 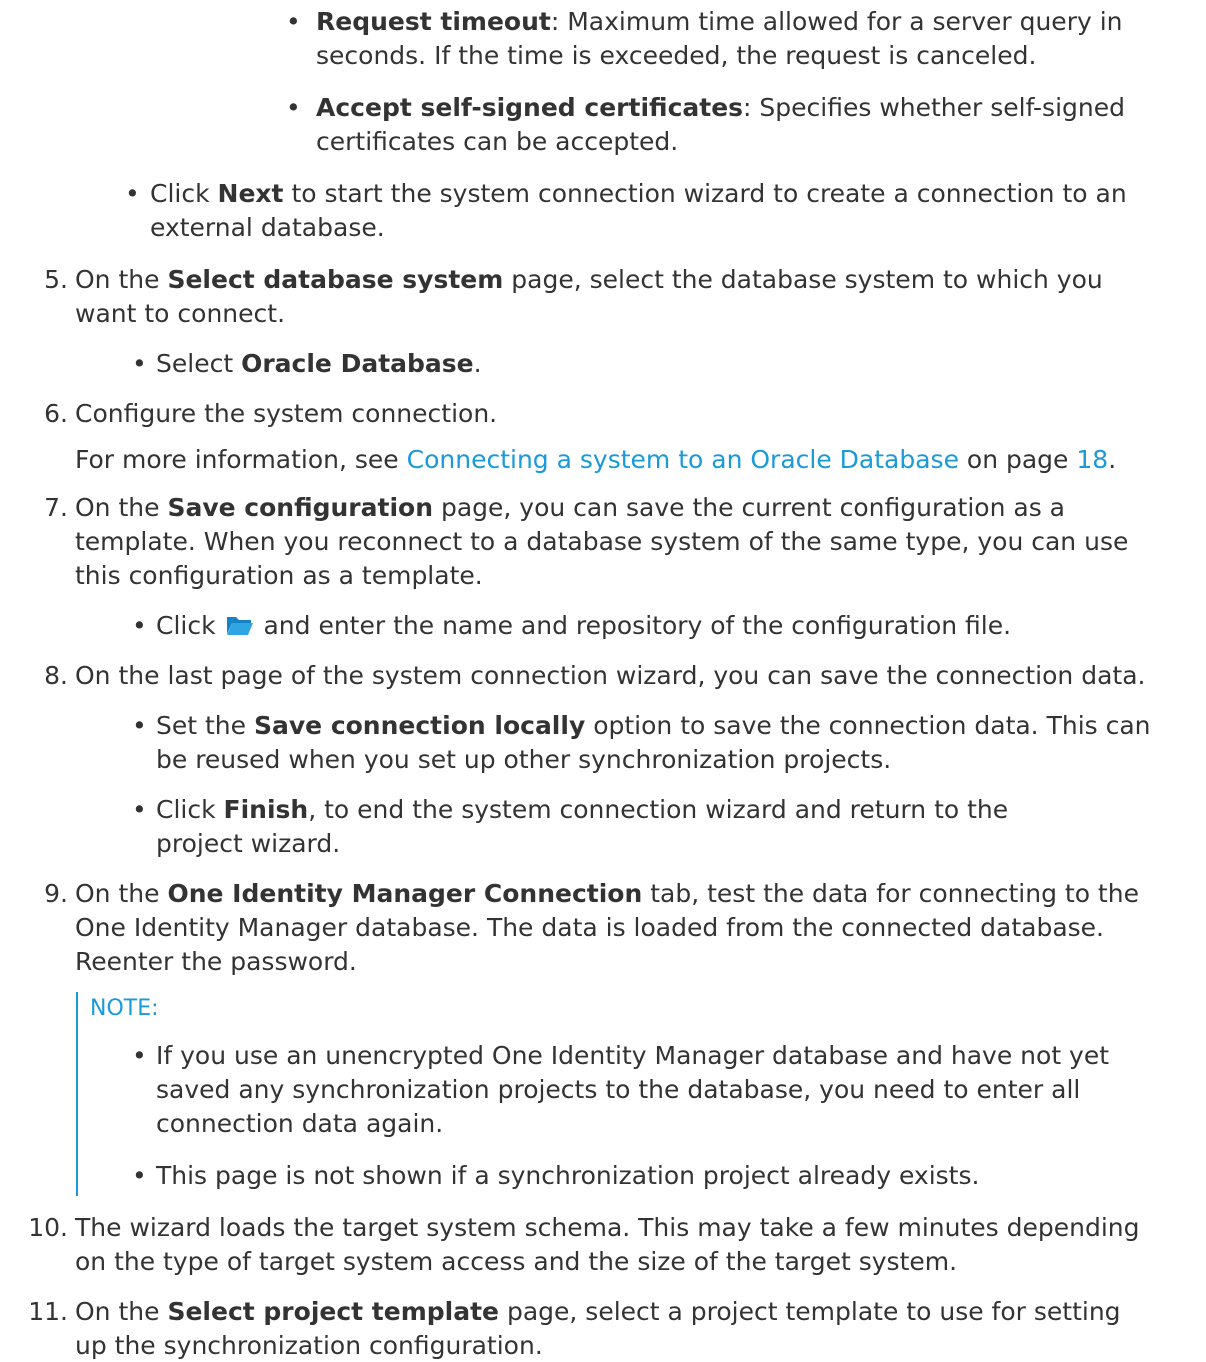 I want to click on note-border, so click(x=77, y=1094).